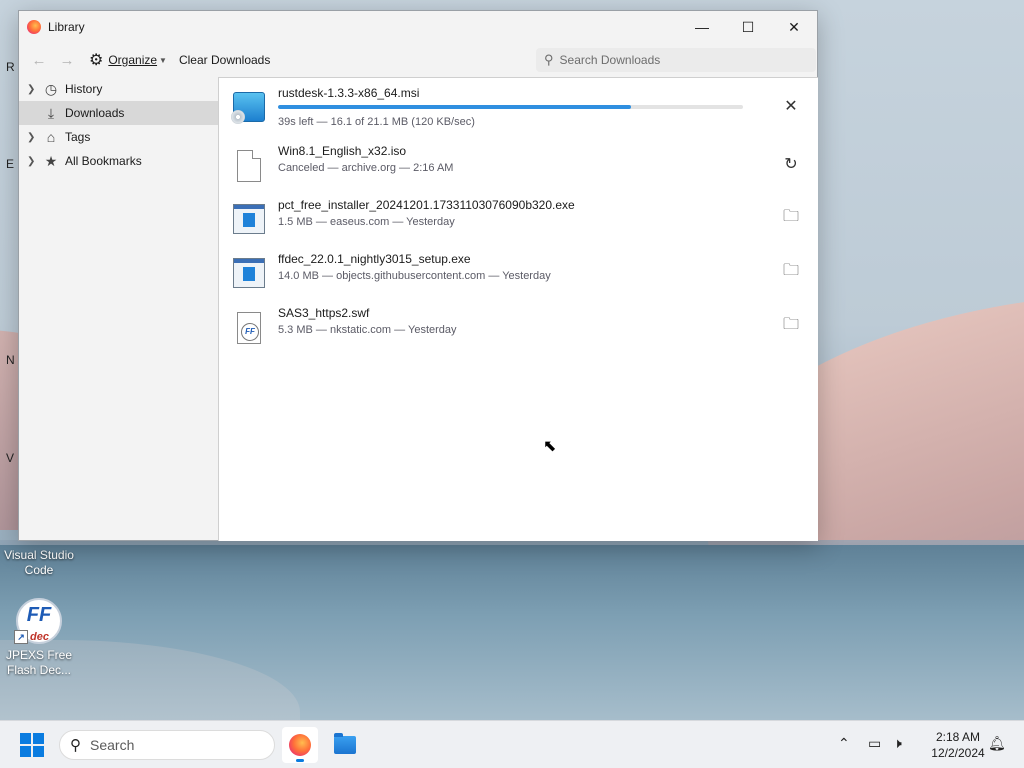 This screenshot has width=1024, height=768. I want to click on jpexs-ffdec-icon: FF dec ↗, so click(38, 621).